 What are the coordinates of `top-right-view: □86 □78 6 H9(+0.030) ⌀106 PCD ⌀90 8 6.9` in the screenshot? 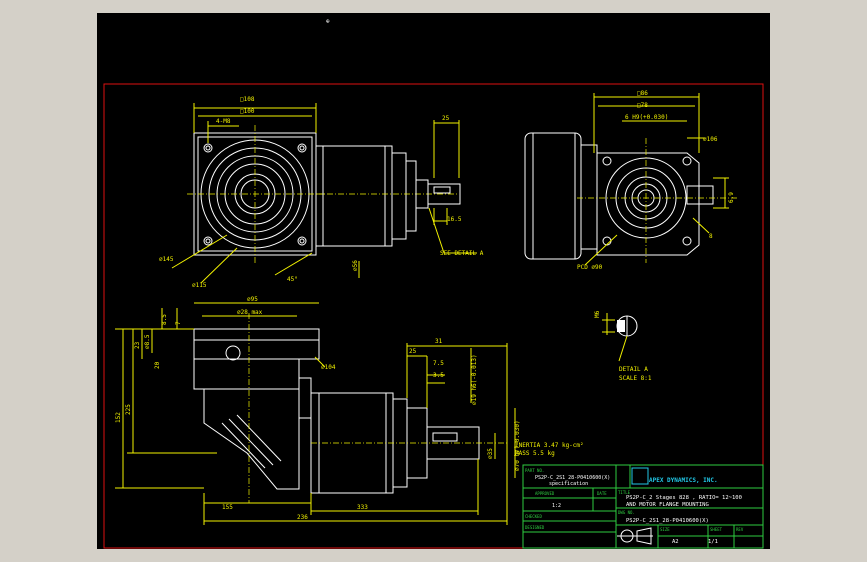 It's located at (630, 180).